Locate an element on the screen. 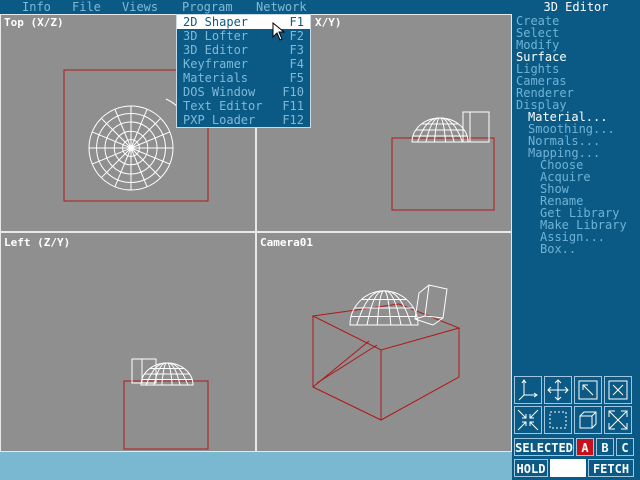 The image size is (640, 480). dropdown-item-text-editor: Text Editor F11 is located at coordinates (243, 106).